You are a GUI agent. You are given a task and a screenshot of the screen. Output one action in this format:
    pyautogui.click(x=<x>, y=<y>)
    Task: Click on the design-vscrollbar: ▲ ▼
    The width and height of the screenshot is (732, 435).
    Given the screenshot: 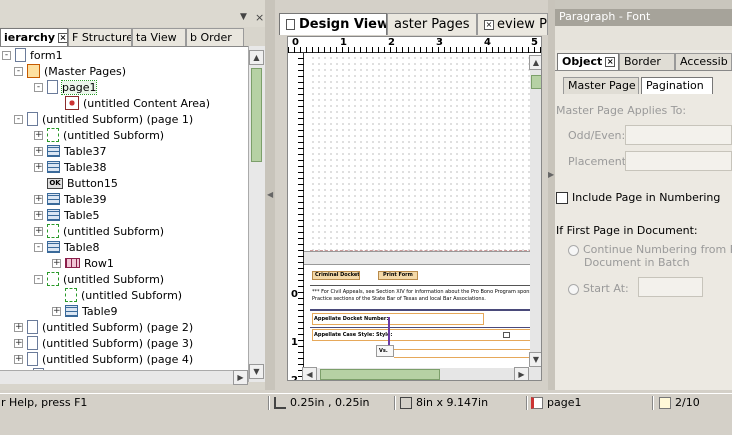 What is the action you would take?
    pyautogui.click(x=535, y=211)
    